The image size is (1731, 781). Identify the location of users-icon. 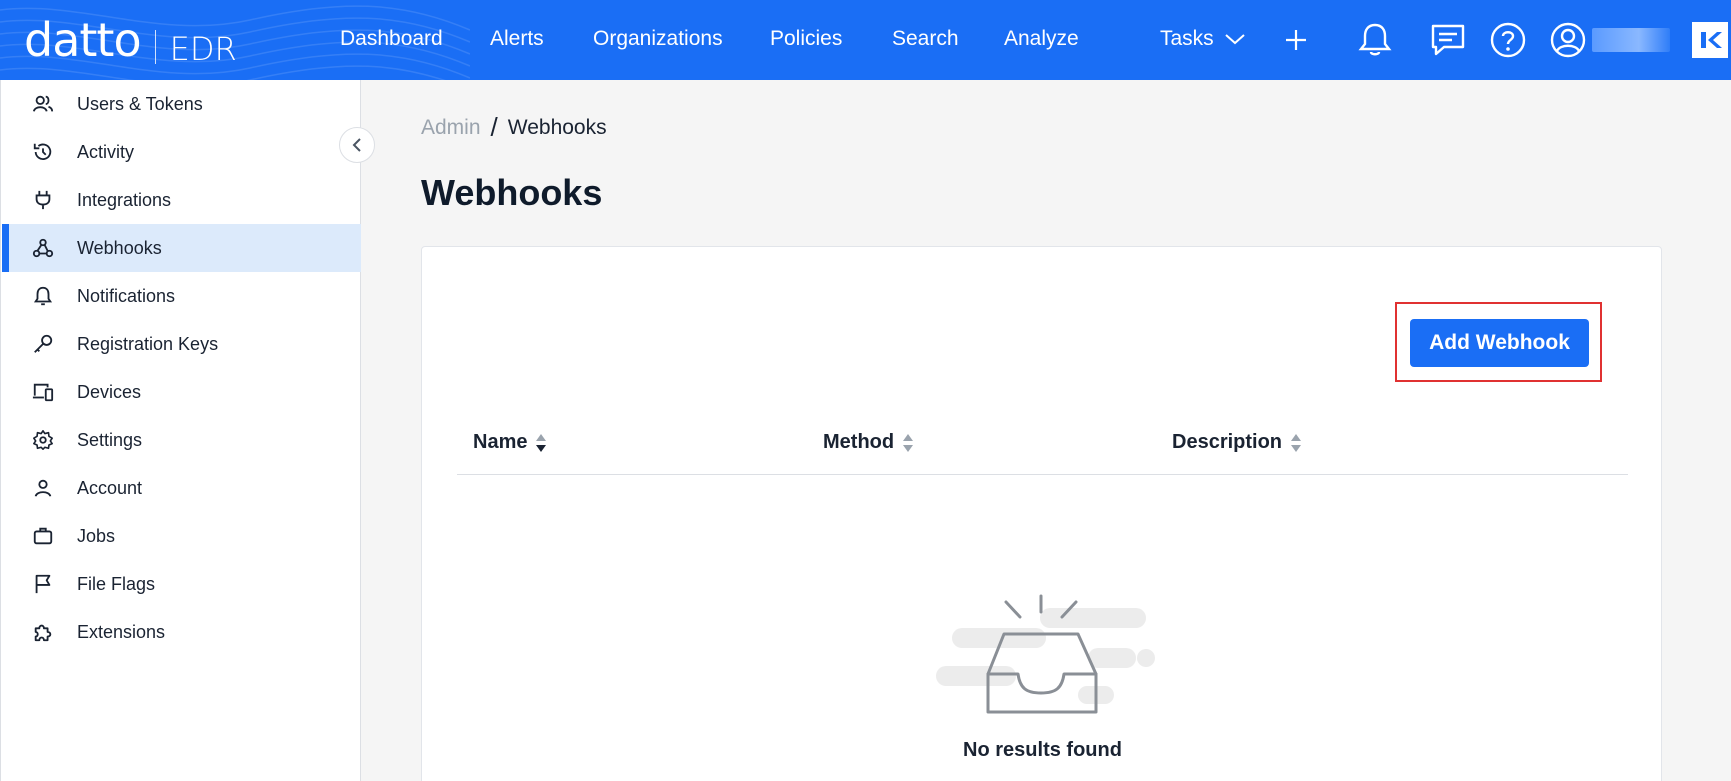
(43, 103).